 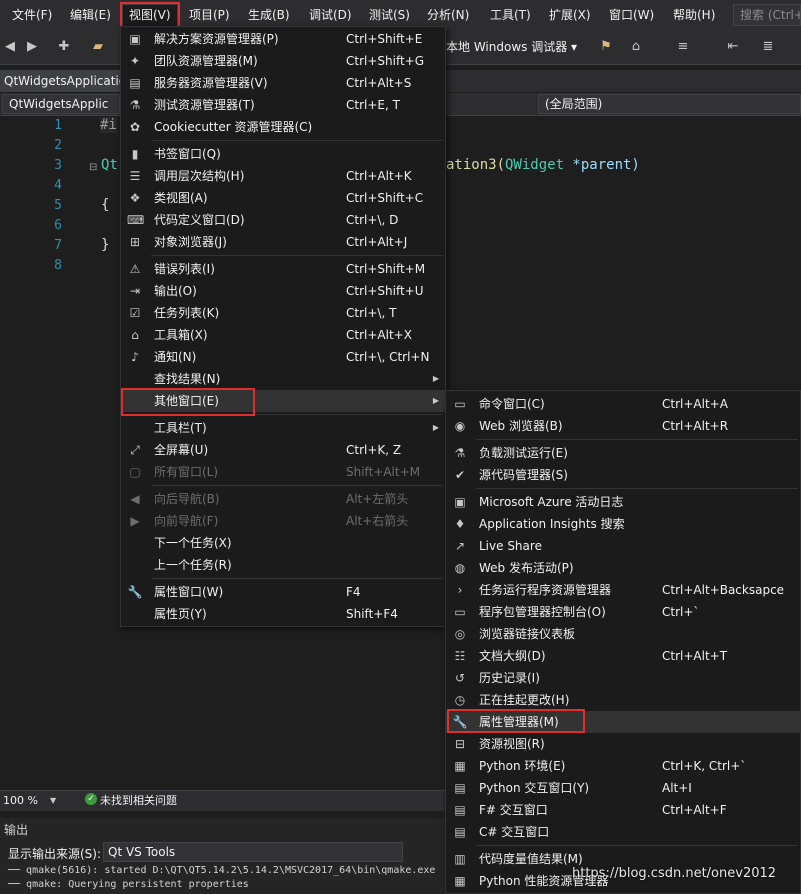 What do you see at coordinates (98, 47) in the screenshot?
I see `open-folder-icon: ▰` at bounding box center [98, 47].